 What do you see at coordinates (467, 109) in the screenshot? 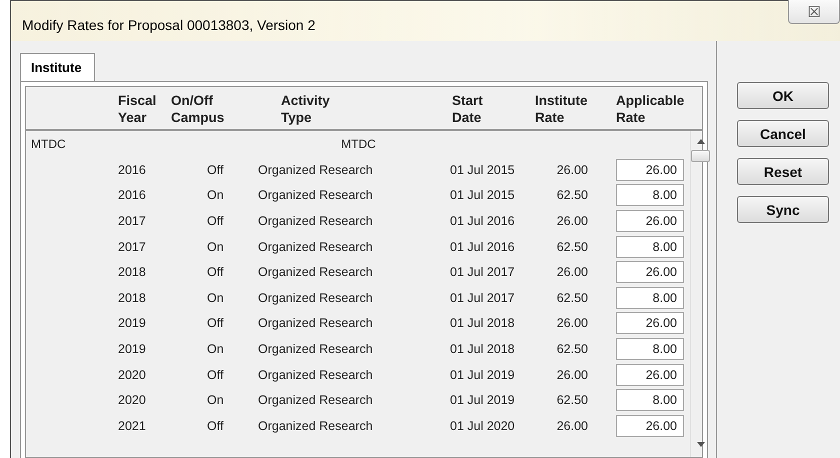
I see `column-header: Start Date` at bounding box center [467, 109].